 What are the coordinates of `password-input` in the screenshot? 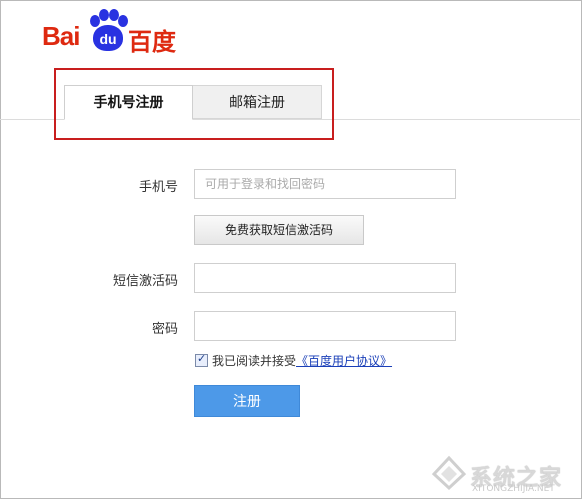 It's located at (325, 326).